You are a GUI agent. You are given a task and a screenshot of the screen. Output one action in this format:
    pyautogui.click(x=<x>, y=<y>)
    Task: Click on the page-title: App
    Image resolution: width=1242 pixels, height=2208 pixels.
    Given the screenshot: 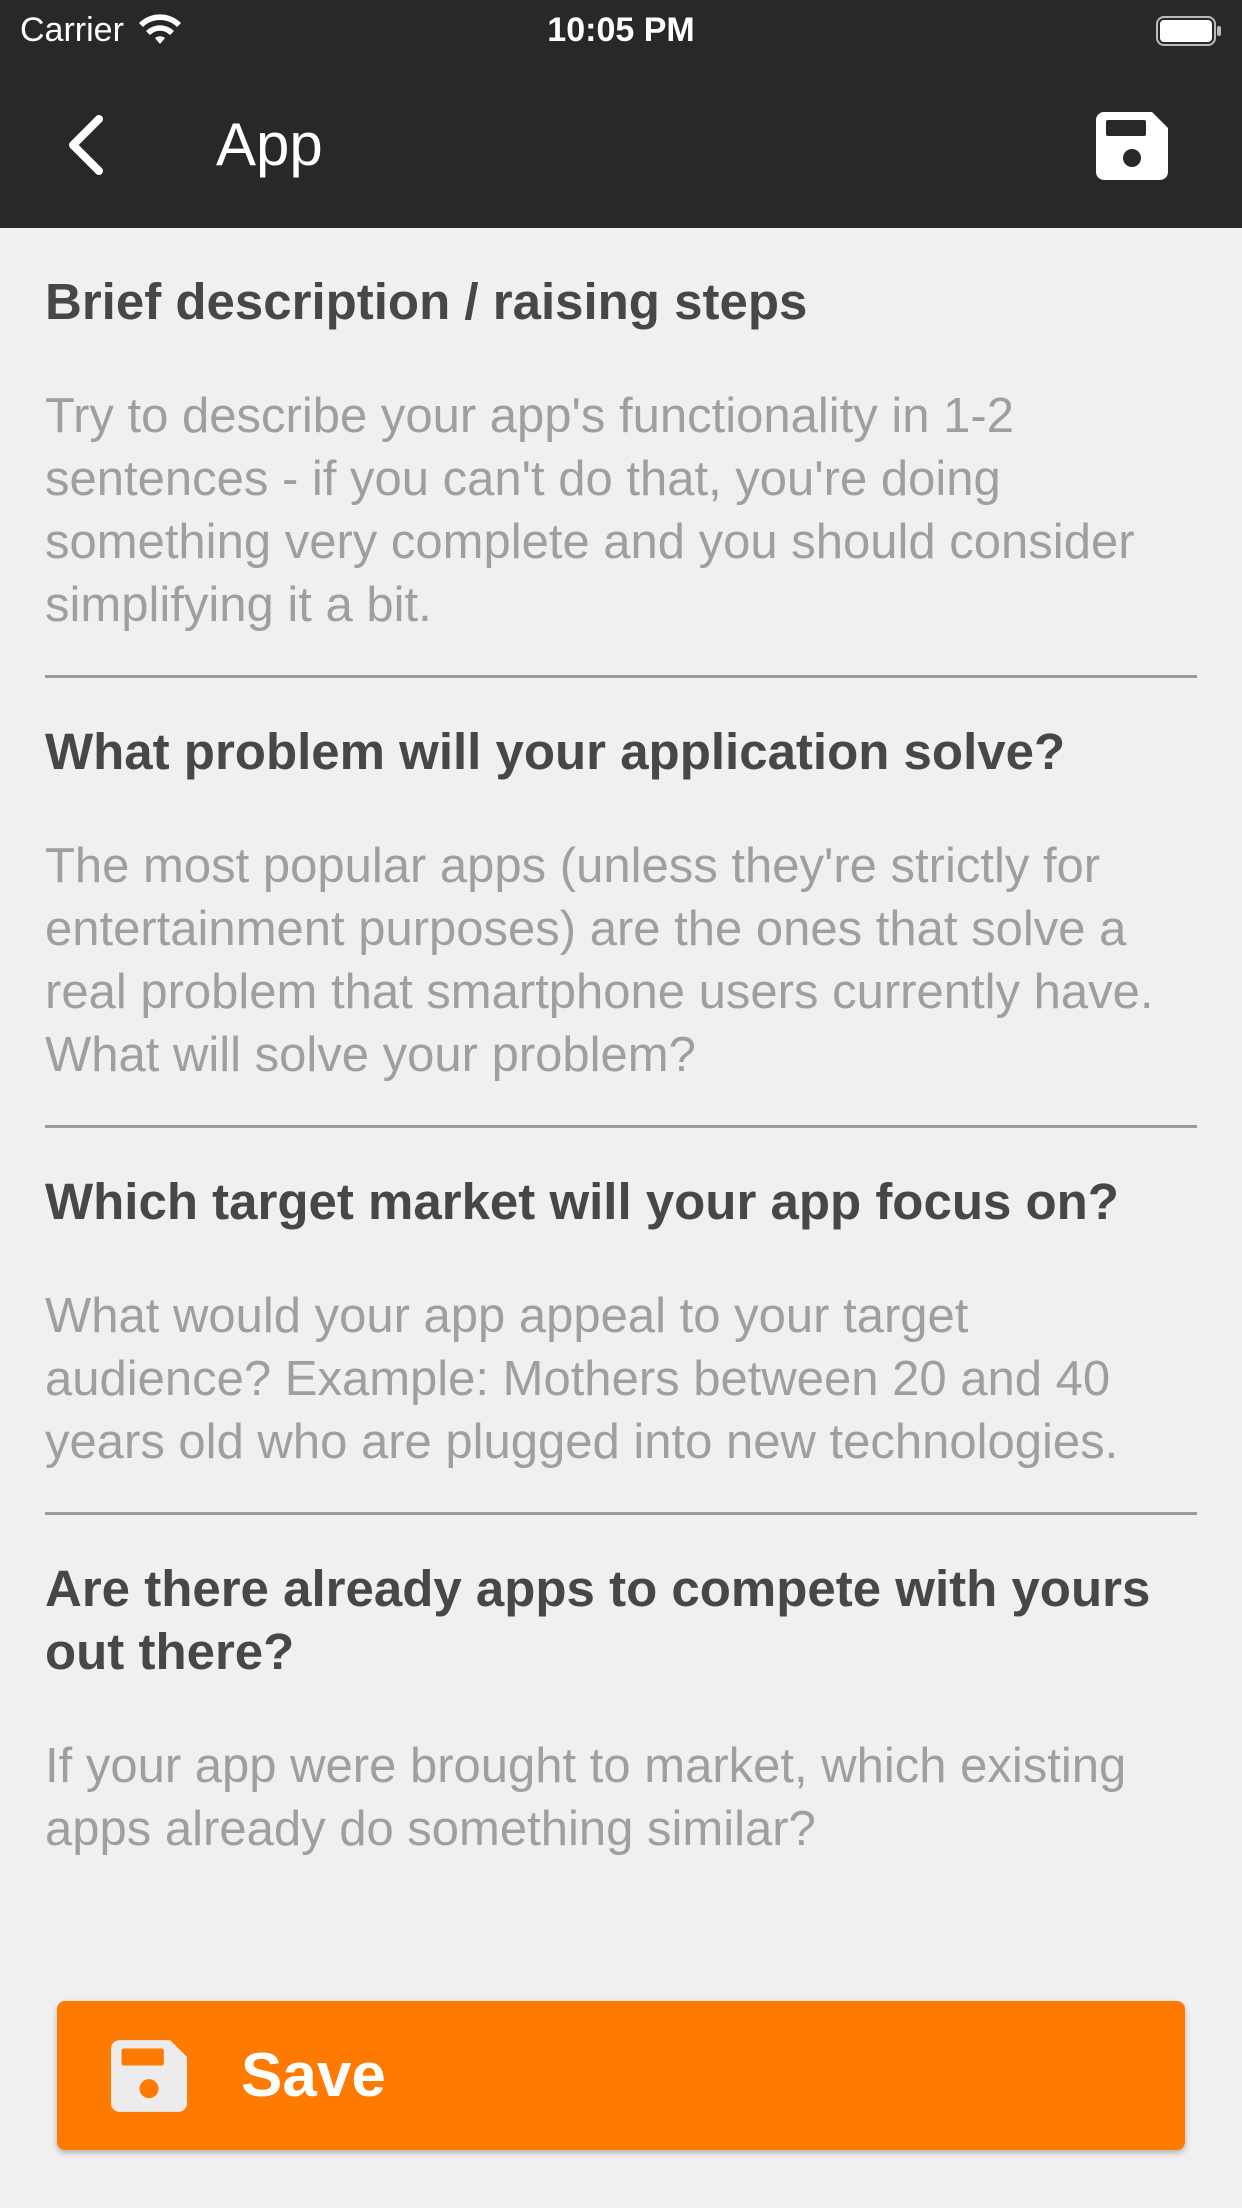 What is the action you would take?
    pyautogui.click(x=269, y=144)
    